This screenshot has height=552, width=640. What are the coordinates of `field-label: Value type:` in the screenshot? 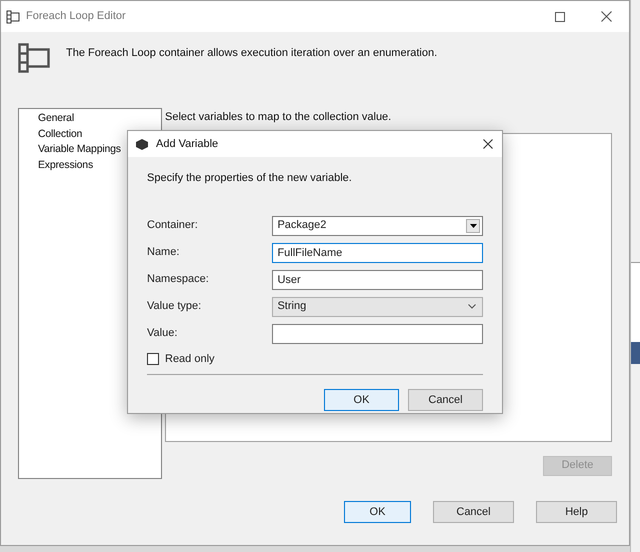 It's located at (174, 306).